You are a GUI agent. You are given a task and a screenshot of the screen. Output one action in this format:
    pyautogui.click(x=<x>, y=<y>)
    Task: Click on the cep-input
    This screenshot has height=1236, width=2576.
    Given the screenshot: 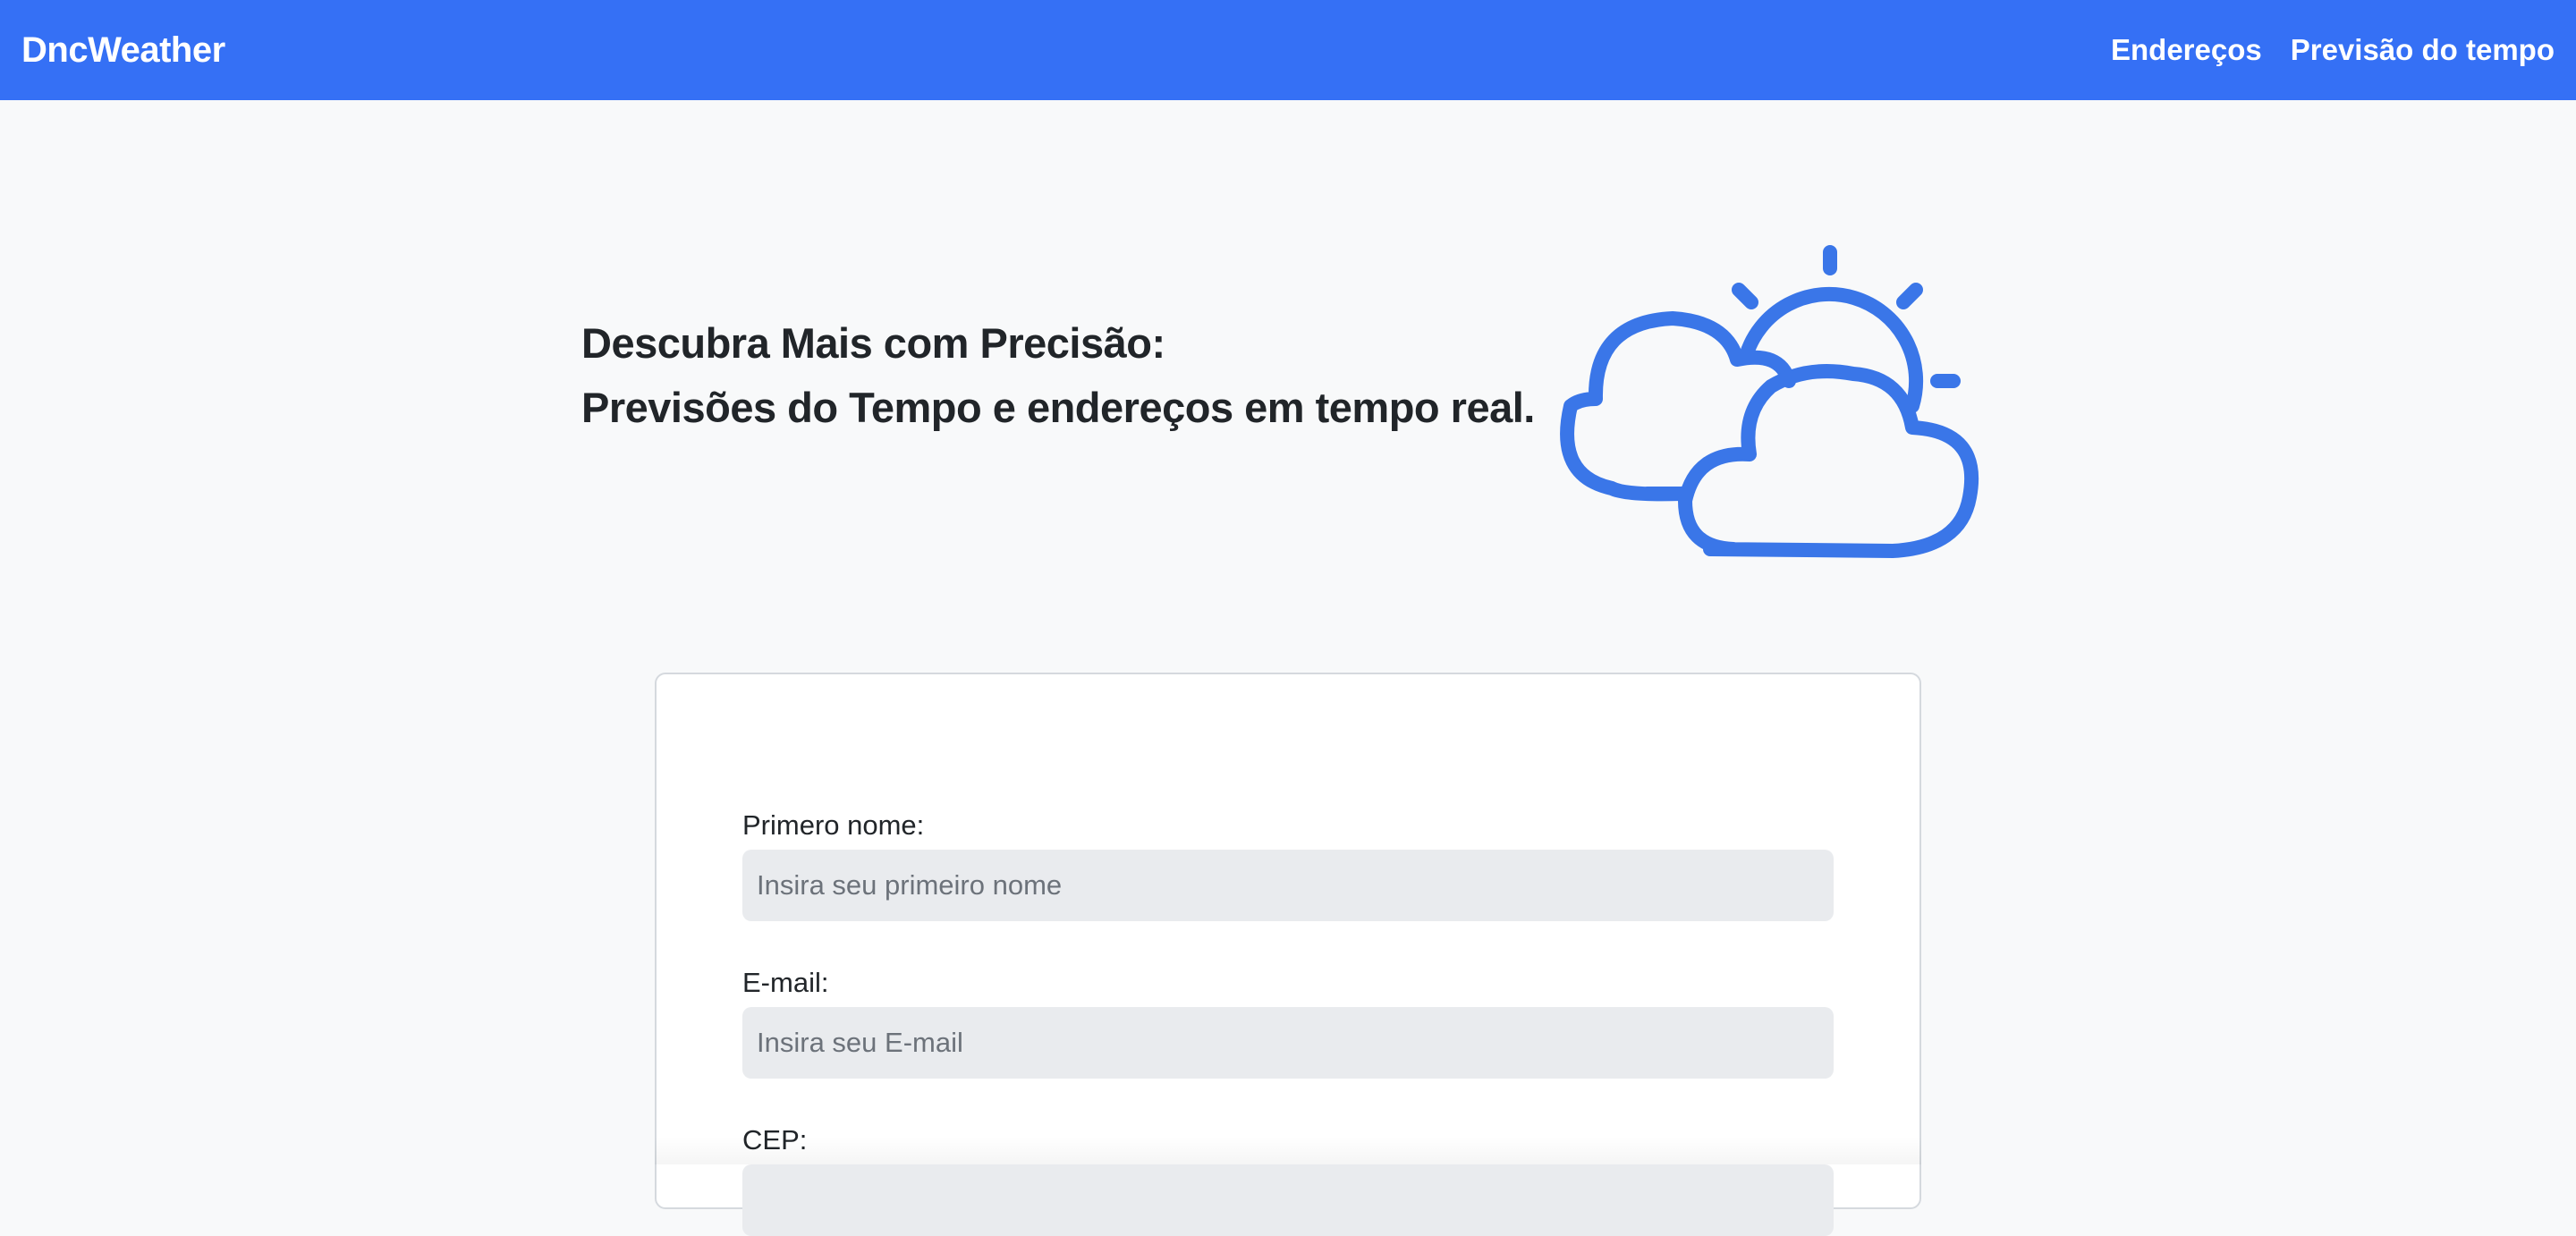 What is the action you would take?
    pyautogui.click(x=1288, y=1200)
    